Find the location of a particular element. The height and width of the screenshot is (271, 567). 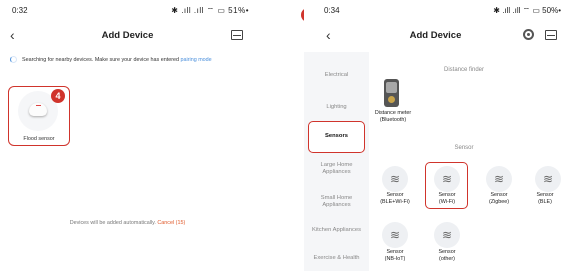

distance-meter-name: Distance meter is located at coordinates (393, 113).